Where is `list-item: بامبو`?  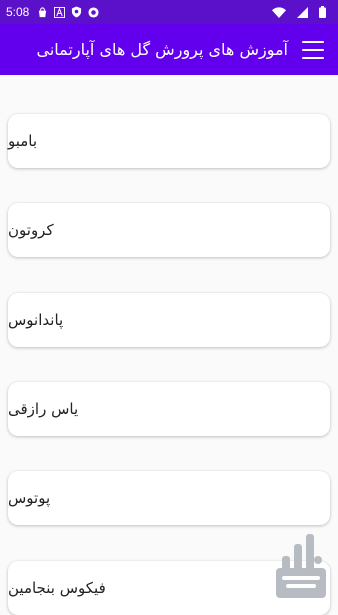
list-item: بامبو is located at coordinates (169, 141).